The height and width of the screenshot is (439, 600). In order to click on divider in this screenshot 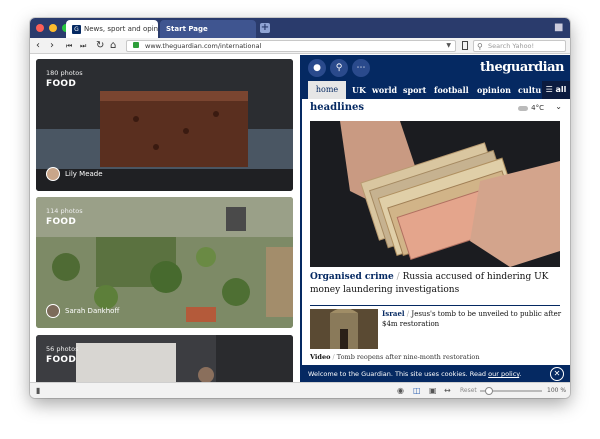, I will do `click(435, 305)`.